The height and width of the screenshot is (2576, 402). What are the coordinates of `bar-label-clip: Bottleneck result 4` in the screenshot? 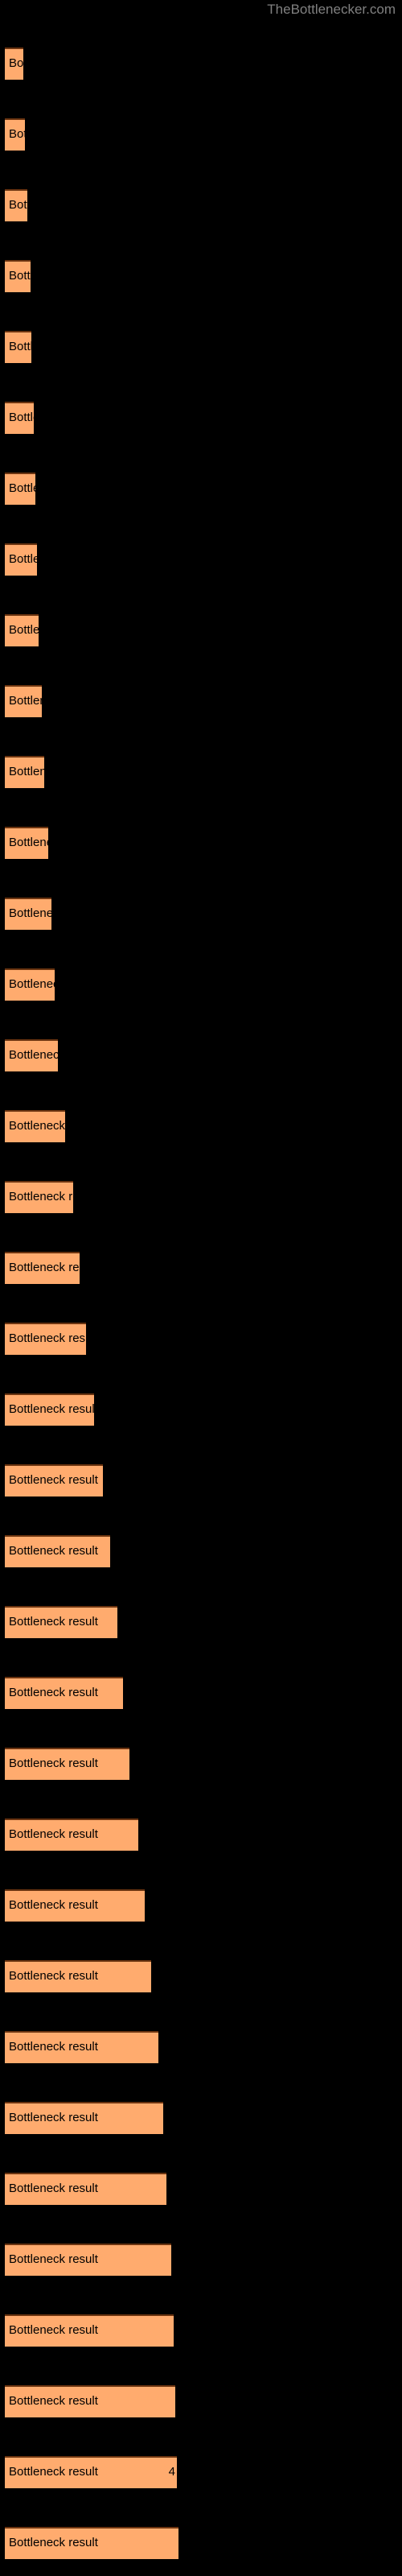 It's located at (91, 2472).